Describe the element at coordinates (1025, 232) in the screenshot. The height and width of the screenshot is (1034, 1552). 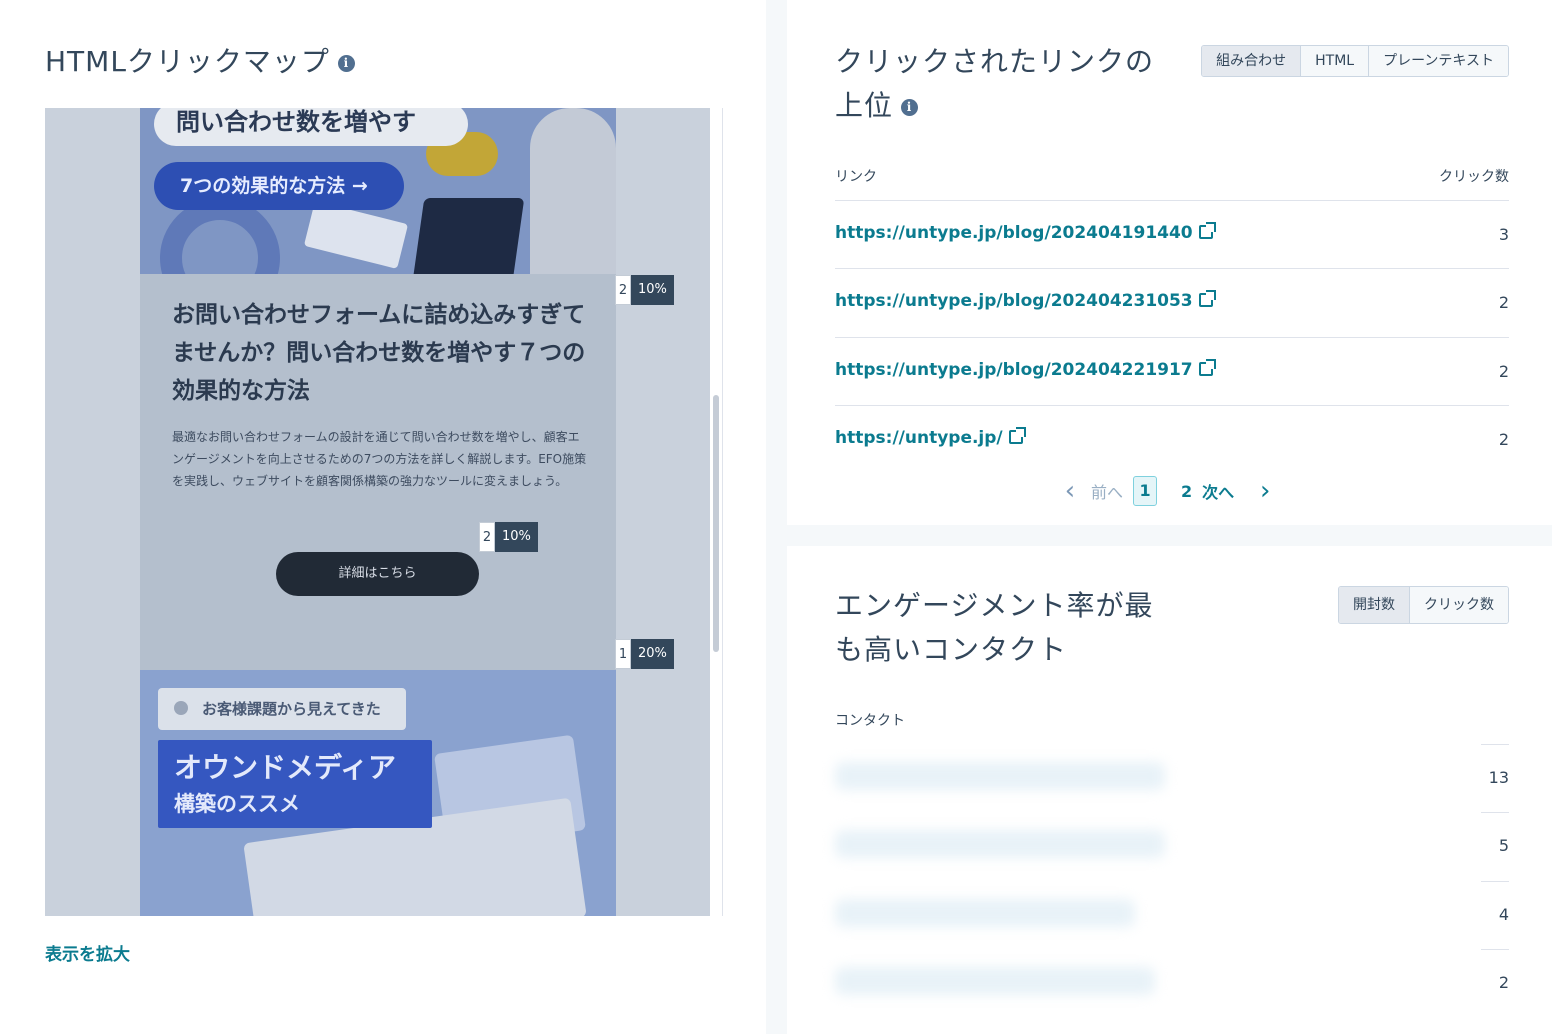
I see `link-url: https://untype.jp/blog/202404191440` at that location.